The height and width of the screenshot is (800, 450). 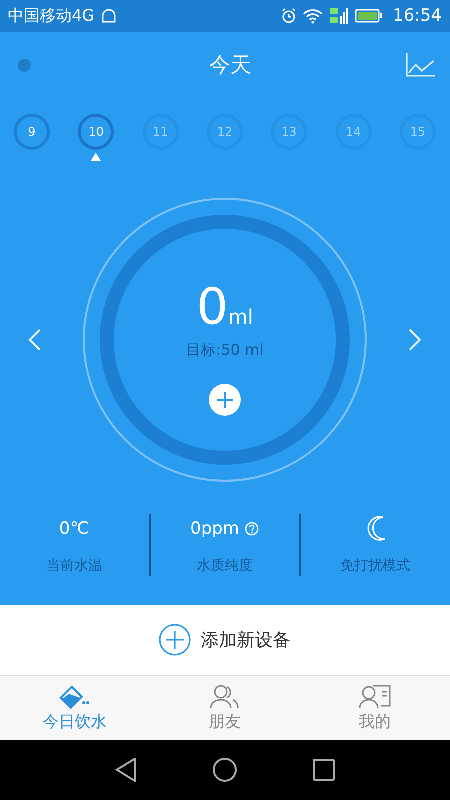 What do you see at coordinates (421, 65) in the screenshot?
I see `chart-icon` at bounding box center [421, 65].